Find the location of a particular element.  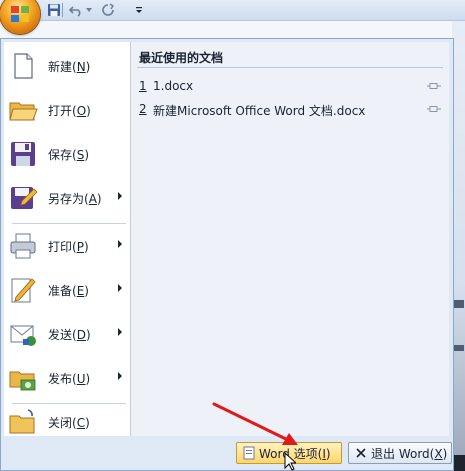

undo-dropdown-icon is located at coordinates (89, 10).